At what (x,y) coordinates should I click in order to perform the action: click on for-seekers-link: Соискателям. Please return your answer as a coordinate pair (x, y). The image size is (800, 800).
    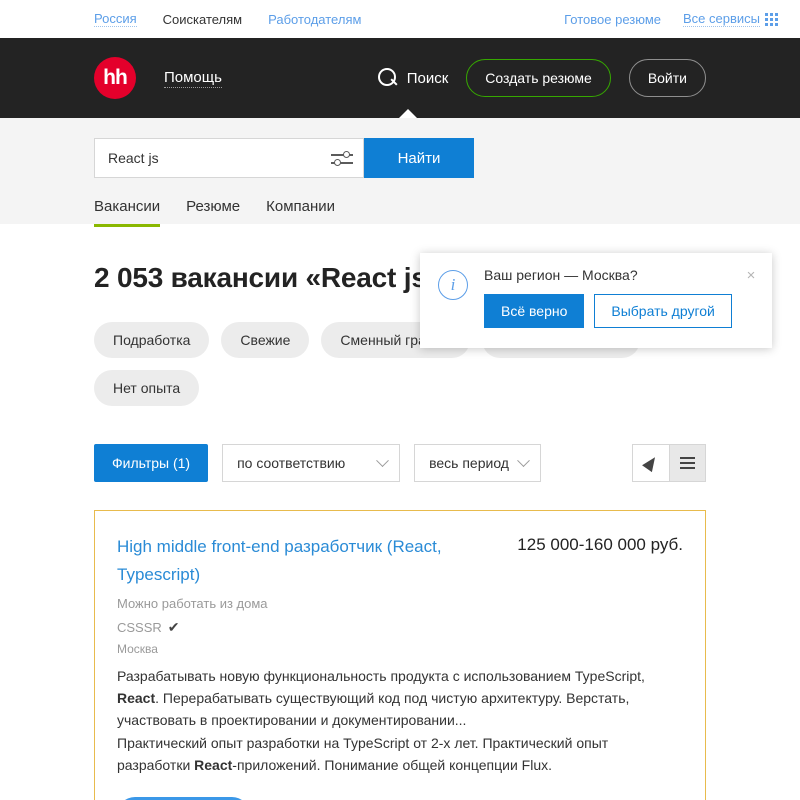
    Looking at the image, I should click on (202, 19).